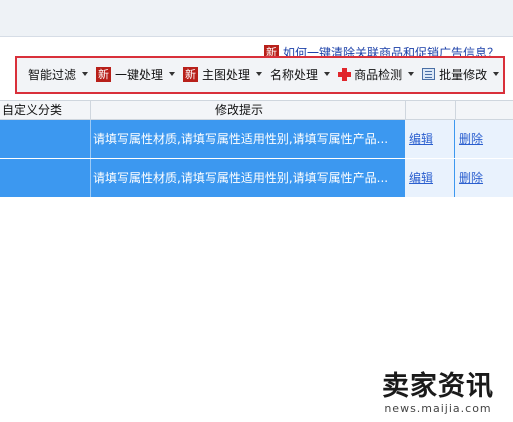  I want to click on watermark-title: 卖家资讯, so click(438, 386).